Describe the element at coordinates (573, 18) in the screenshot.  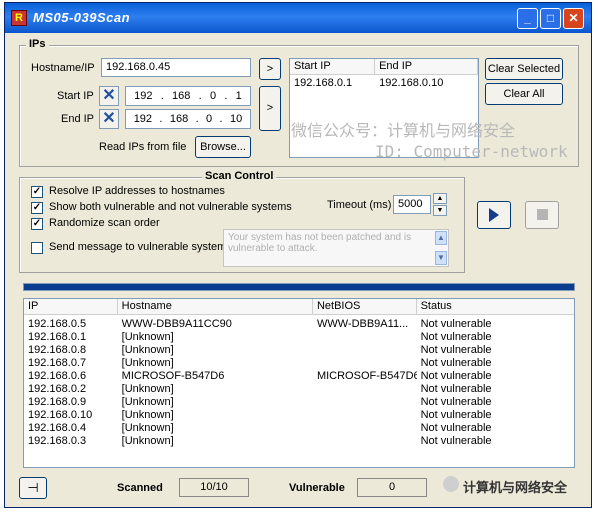
I see `close-button: ✕` at that location.